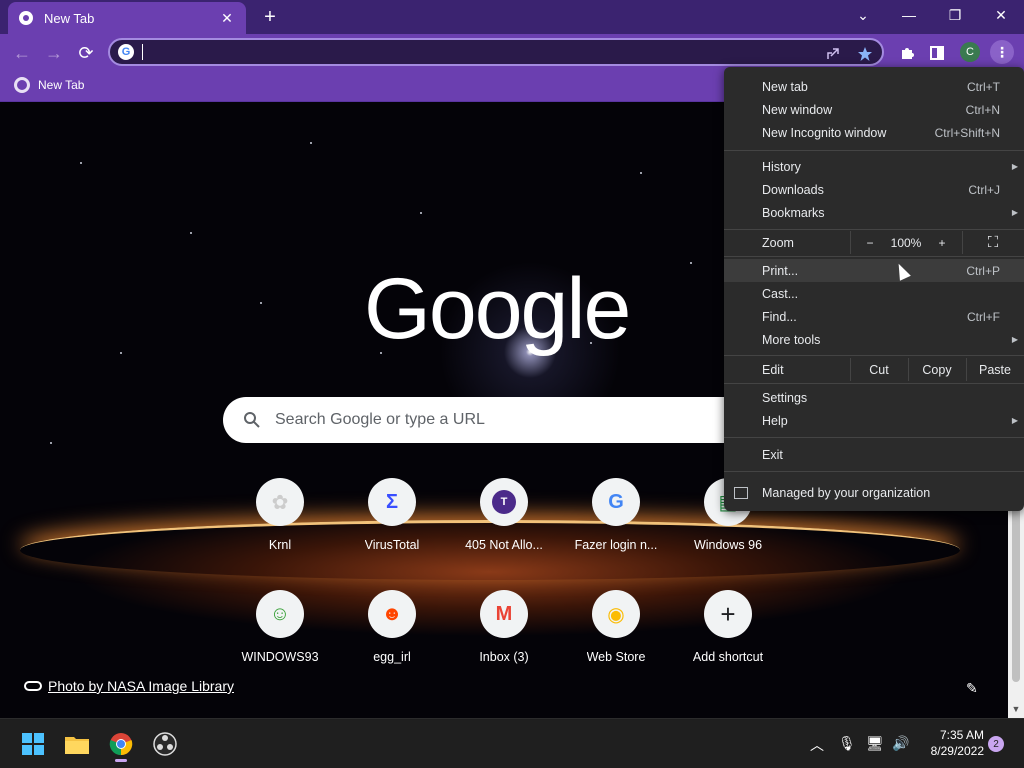 The height and width of the screenshot is (768, 1024). I want to click on shortcut-egg-irl: ☻ egg_irl, so click(392, 627).